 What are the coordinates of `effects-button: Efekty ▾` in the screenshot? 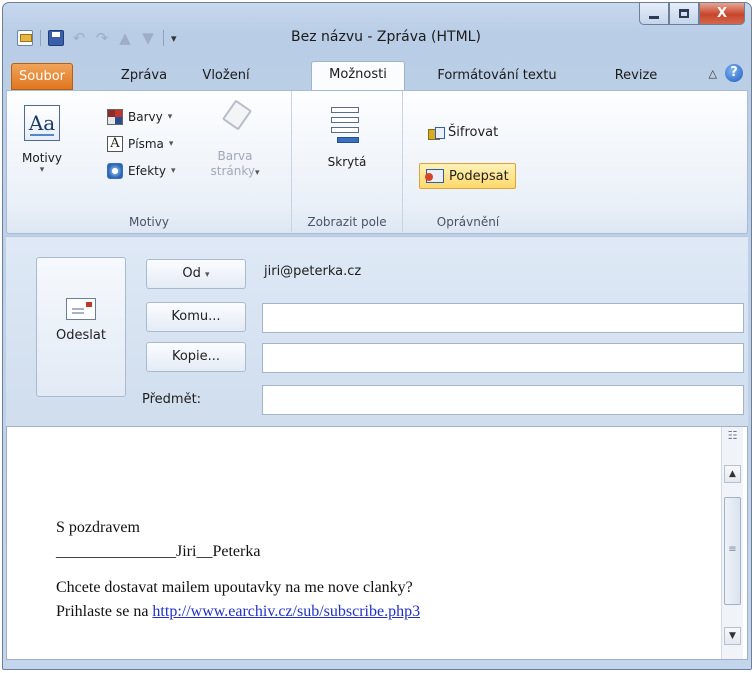 It's located at (141, 171).